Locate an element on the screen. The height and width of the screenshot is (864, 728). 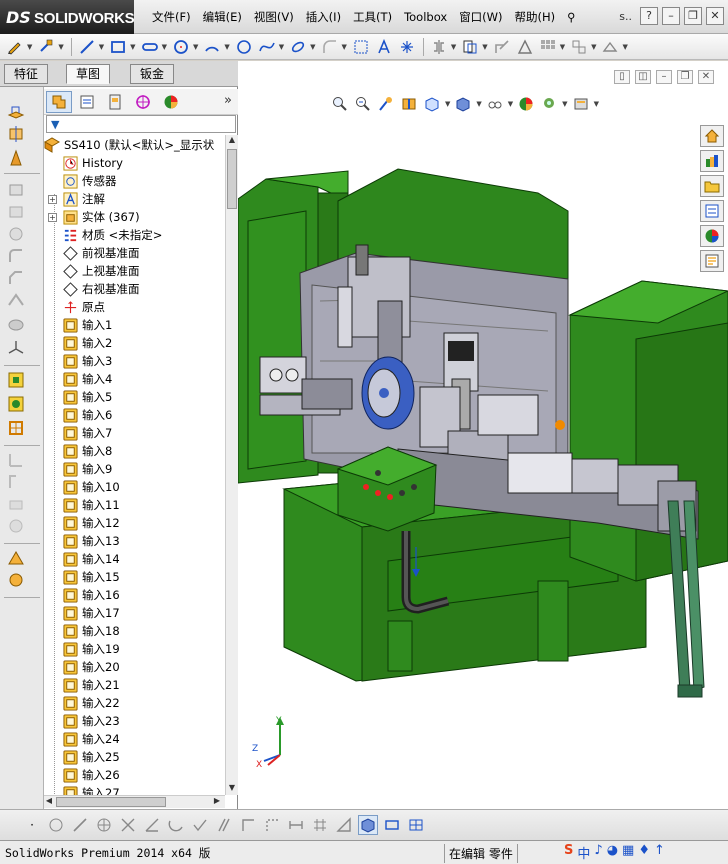
sketch-fillet-icon is located at coordinates (18, 429).